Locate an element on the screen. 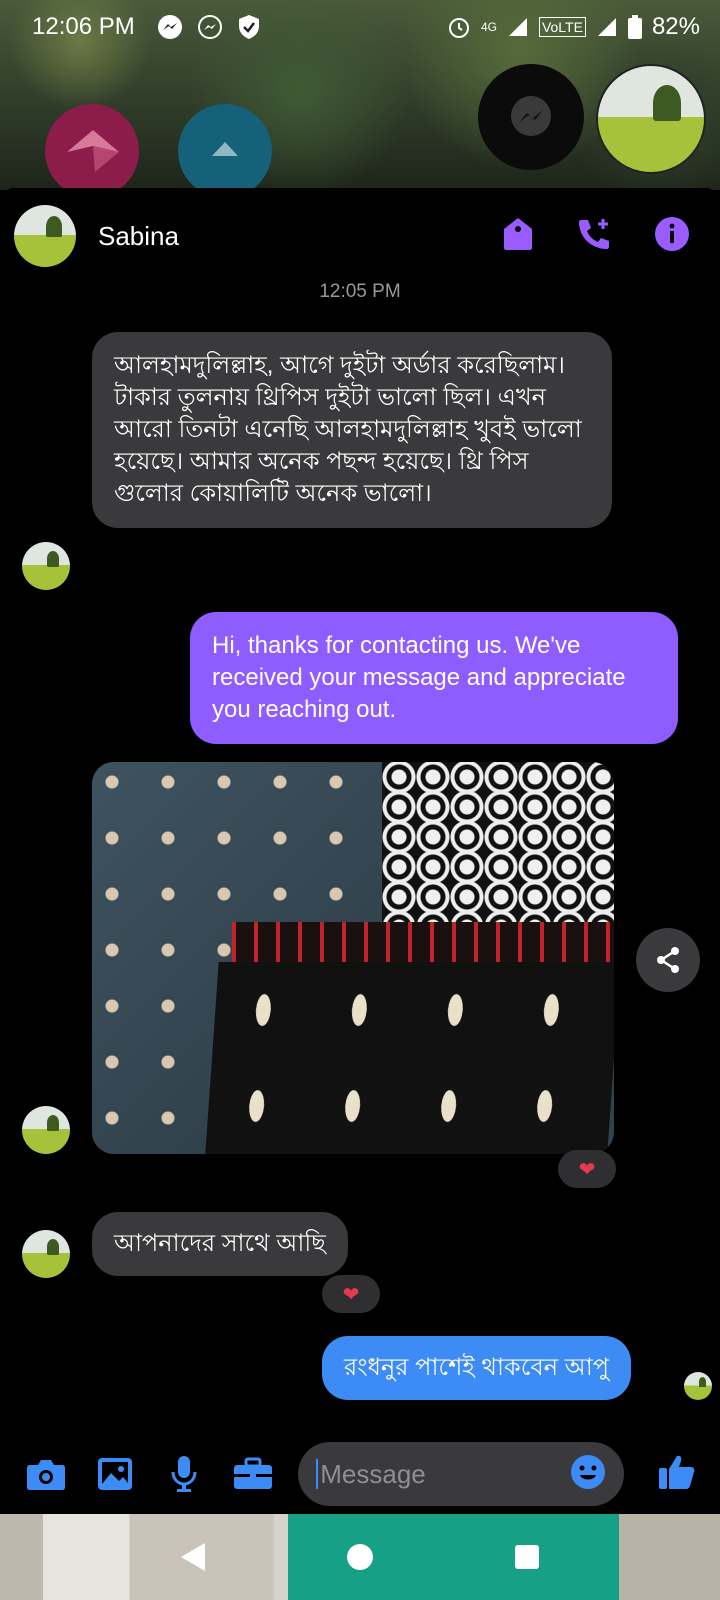  message-input-field is located at coordinates (461, 1474).